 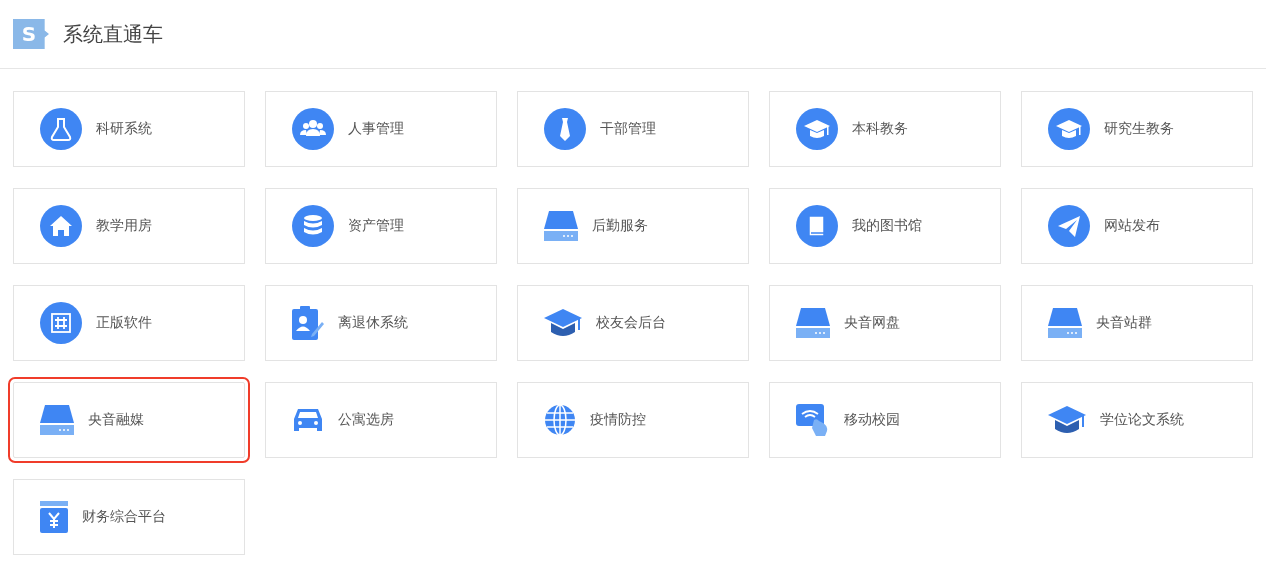 What do you see at coordinates (872, 323) in the screenshot?
I see `tile-label: 央音网盘` at bounding box center [872, 323].